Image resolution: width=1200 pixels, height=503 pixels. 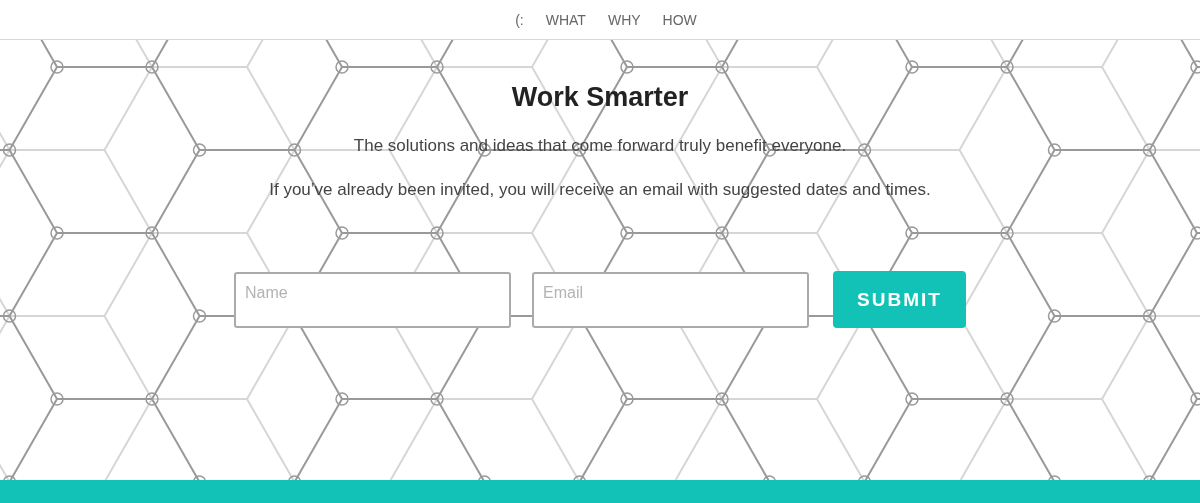 I want to click on nav-link: (:, so click(x=519, y=19).